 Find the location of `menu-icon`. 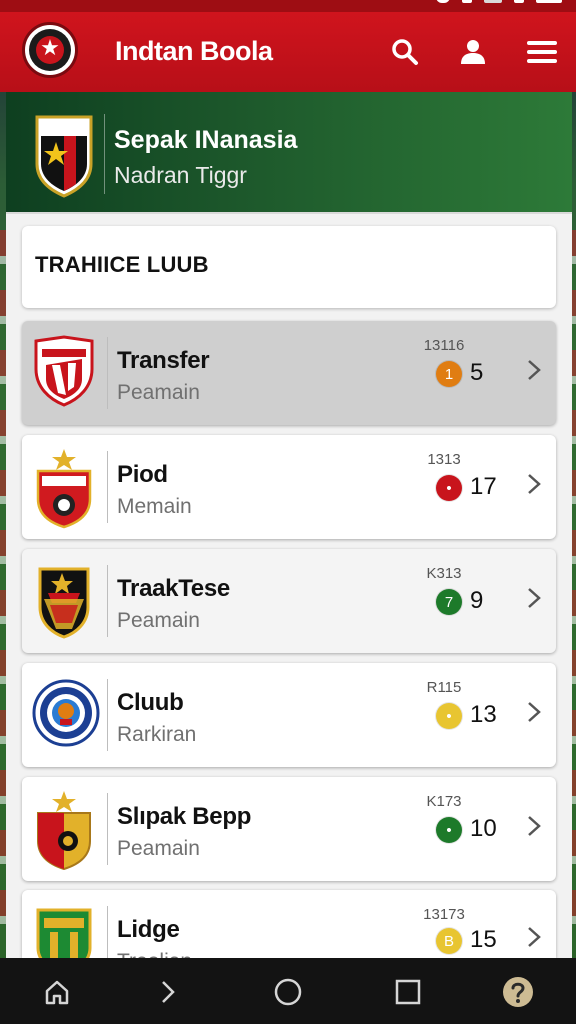

menu-icon is located at coordinates (542, 52).